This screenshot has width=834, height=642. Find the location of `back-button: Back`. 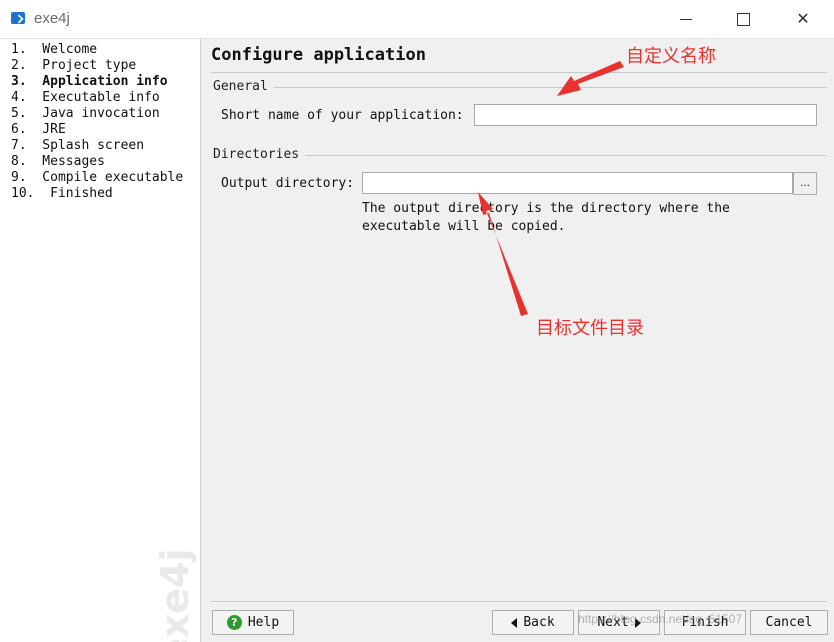

back-button: Back is located at coordinates (533, 622).